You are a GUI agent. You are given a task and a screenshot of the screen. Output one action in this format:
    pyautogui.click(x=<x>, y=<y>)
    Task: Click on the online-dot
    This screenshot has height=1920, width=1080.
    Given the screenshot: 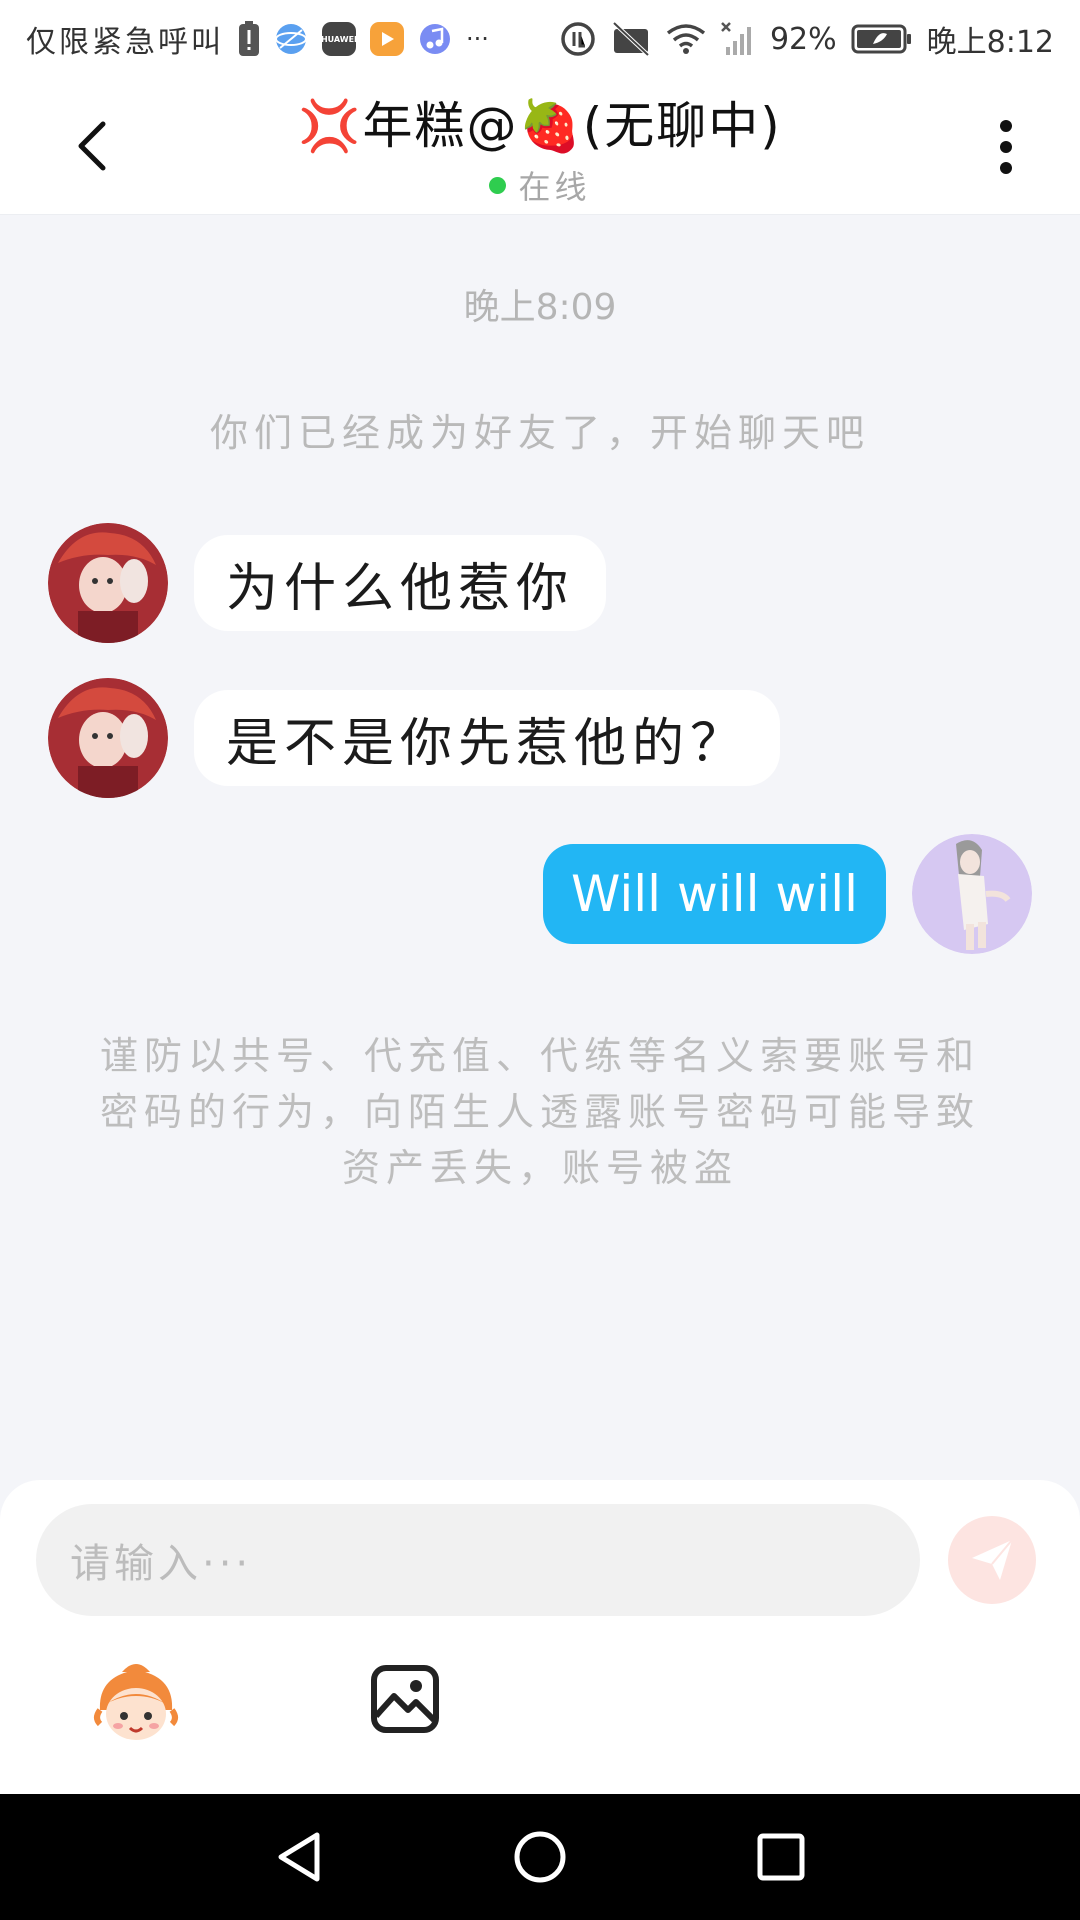 What is the action you would take?
    pyautogui.click(x=498, y=185)
    